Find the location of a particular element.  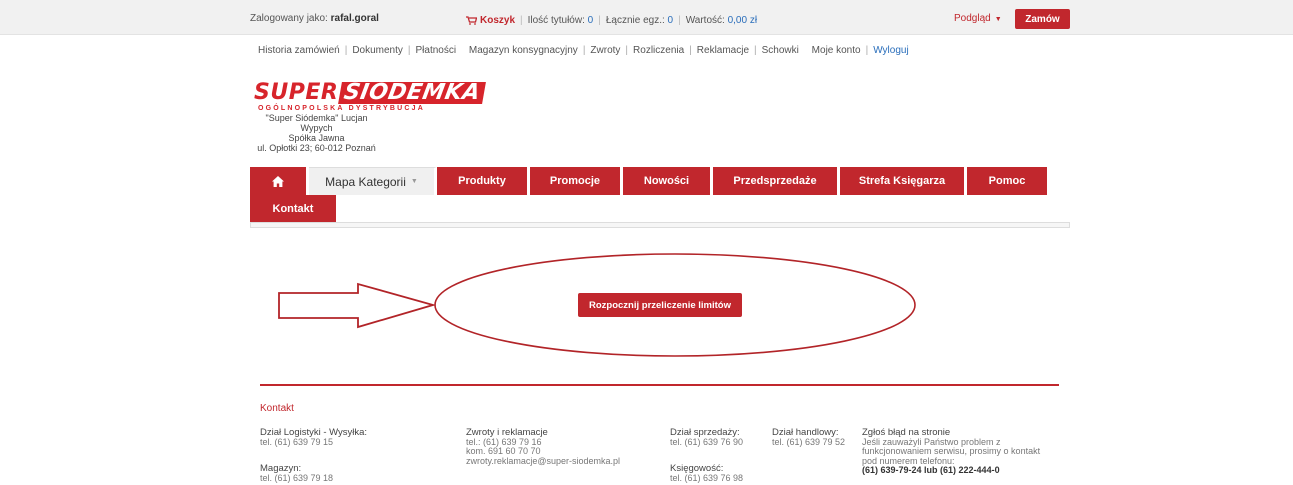

order-button: Zamów is located at coordinates (1042, 19).